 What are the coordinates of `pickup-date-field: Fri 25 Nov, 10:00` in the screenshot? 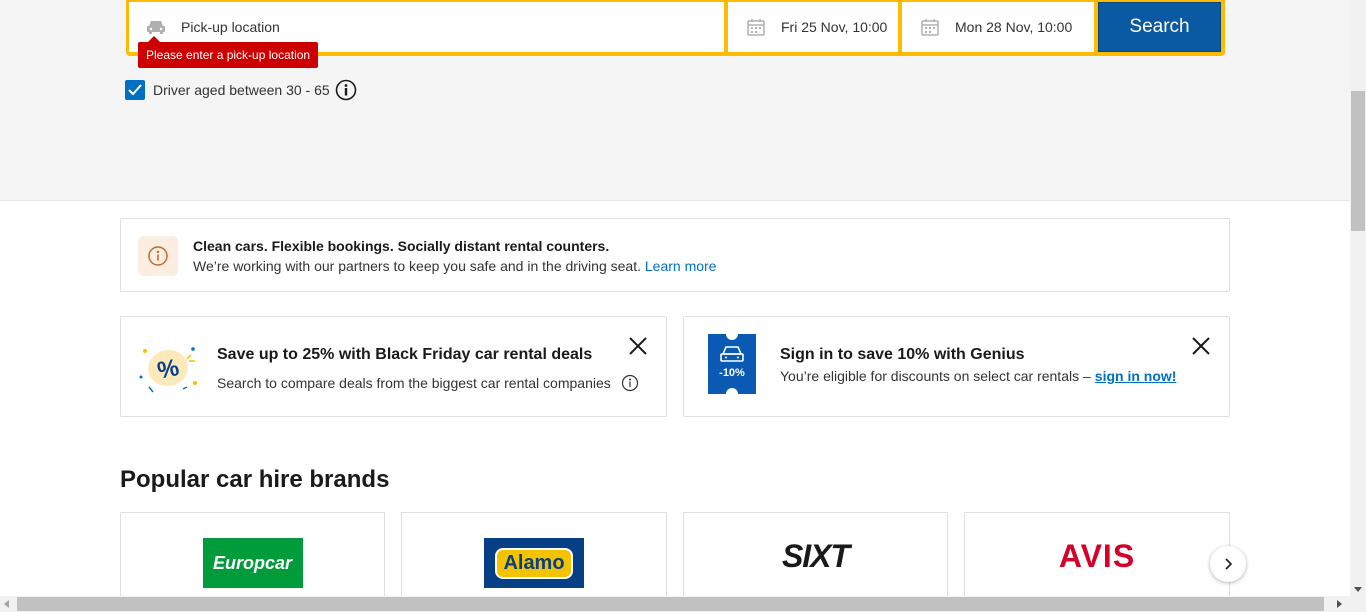 It's located at (813, 27).